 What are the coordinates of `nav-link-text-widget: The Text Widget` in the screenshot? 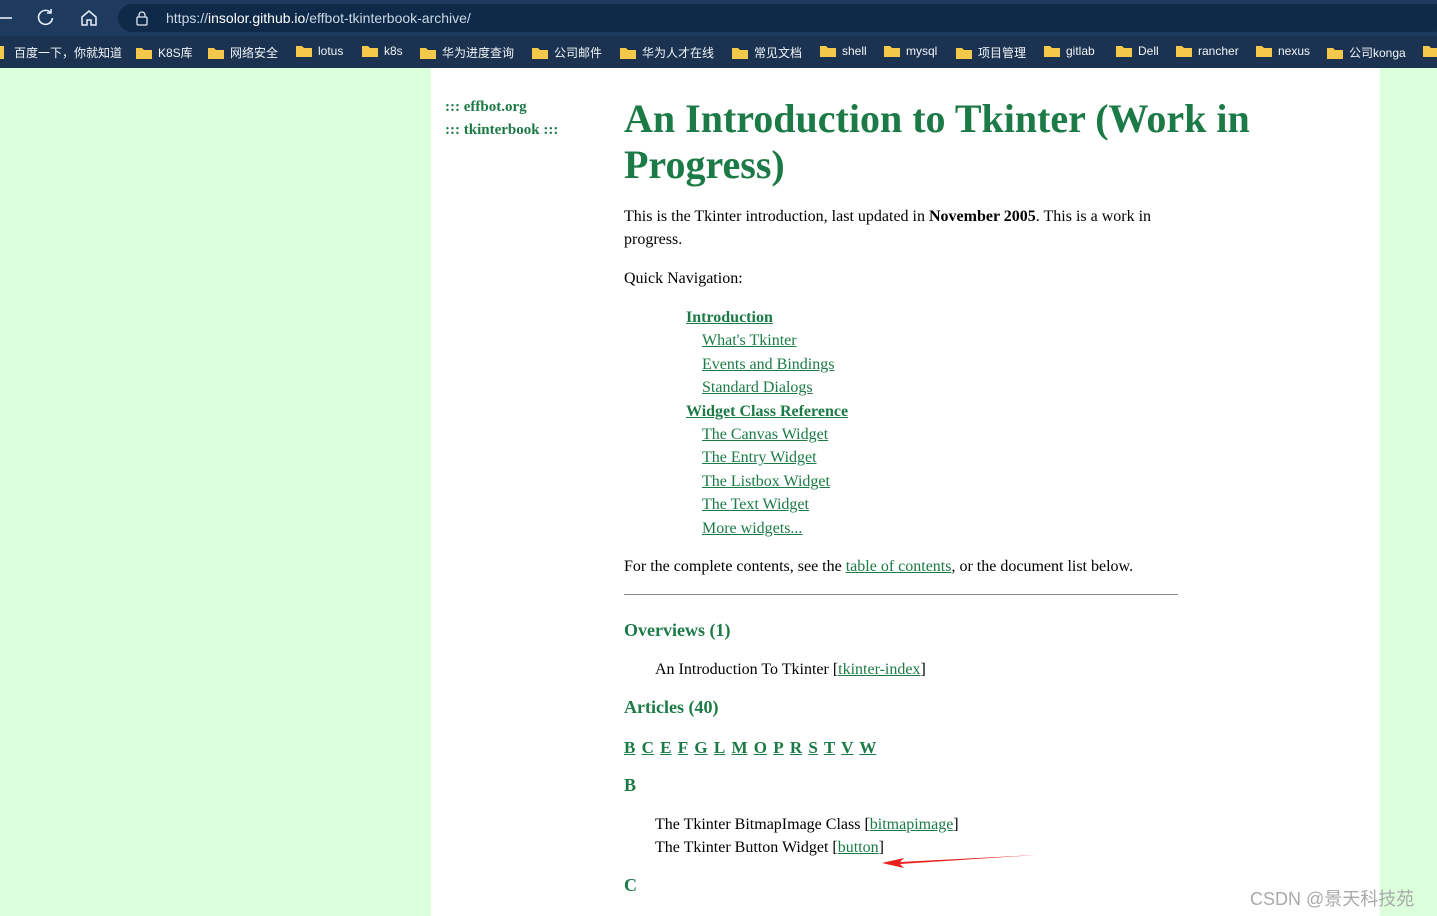 It's located at (767, 504).